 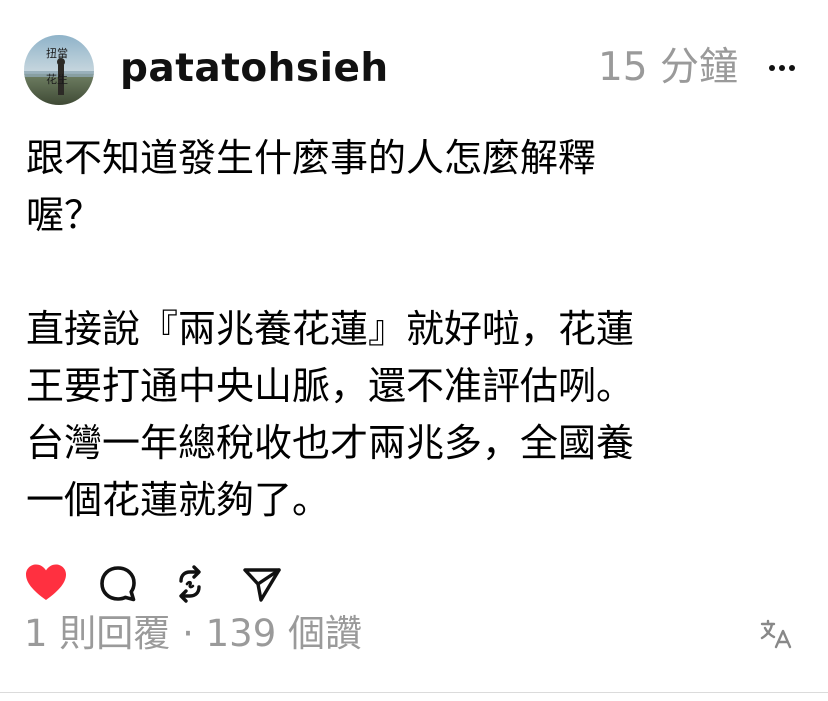 I want to click on post-divider, so click(x=414, y=692).